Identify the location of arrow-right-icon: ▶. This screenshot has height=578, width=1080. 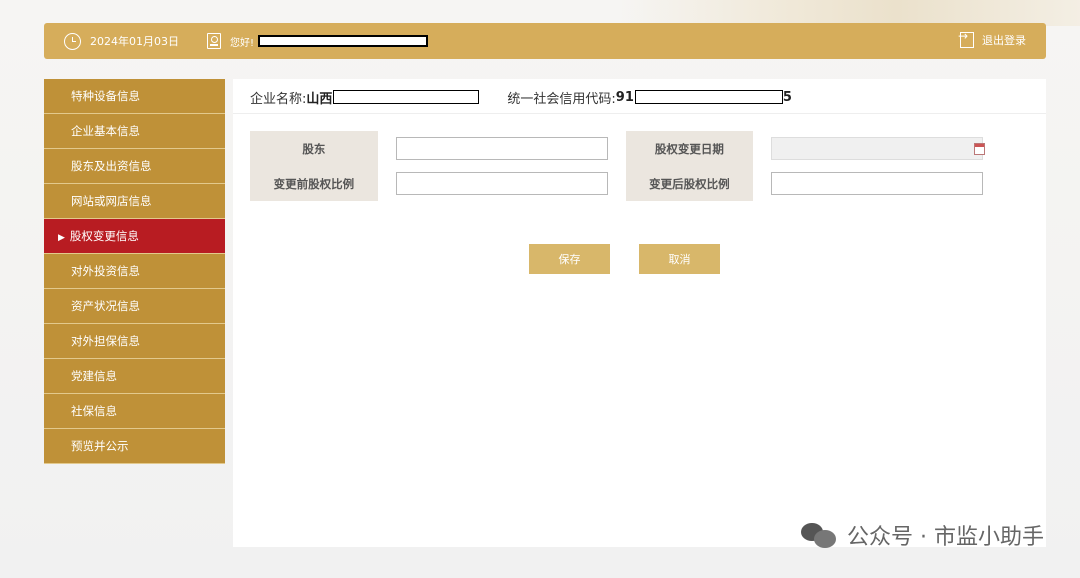
(61, 238).